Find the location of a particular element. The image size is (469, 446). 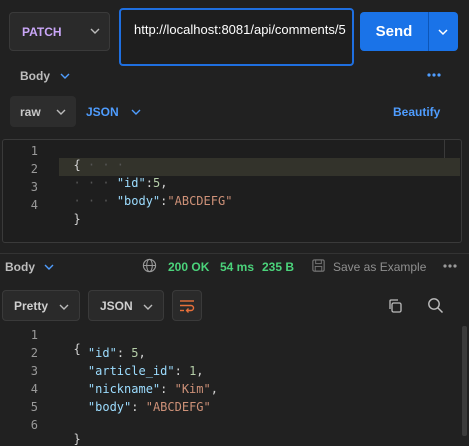

send-options-chevron-icon is located at coordinates (443, 32).